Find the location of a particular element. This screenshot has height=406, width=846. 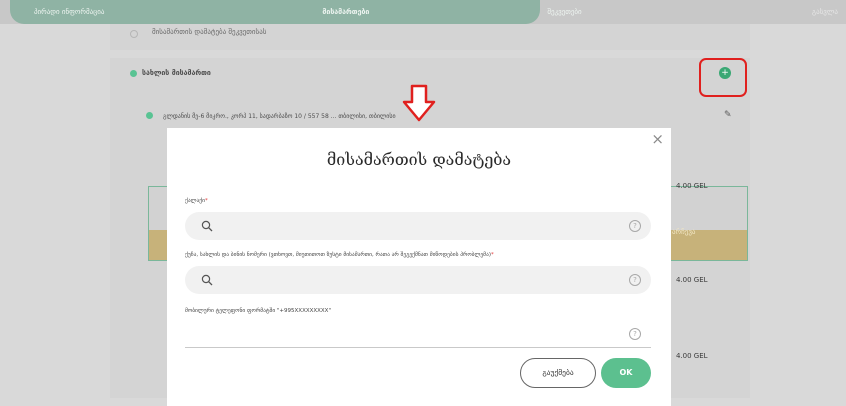

down-arrow-icon is located at coordinates (419, 103).